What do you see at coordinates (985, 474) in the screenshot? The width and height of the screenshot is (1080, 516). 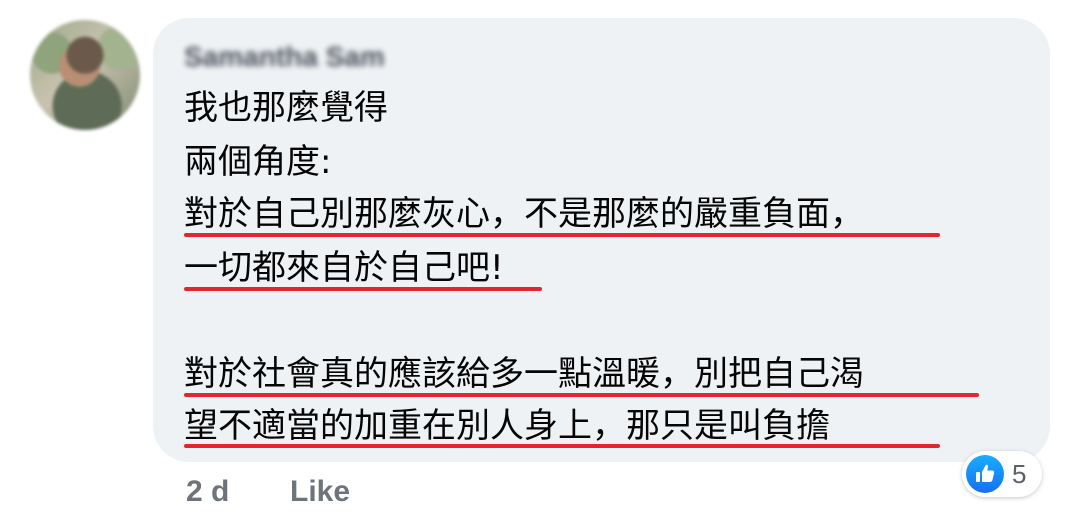 I see `thumbs-up-icon` at bounding box center [985, 474].